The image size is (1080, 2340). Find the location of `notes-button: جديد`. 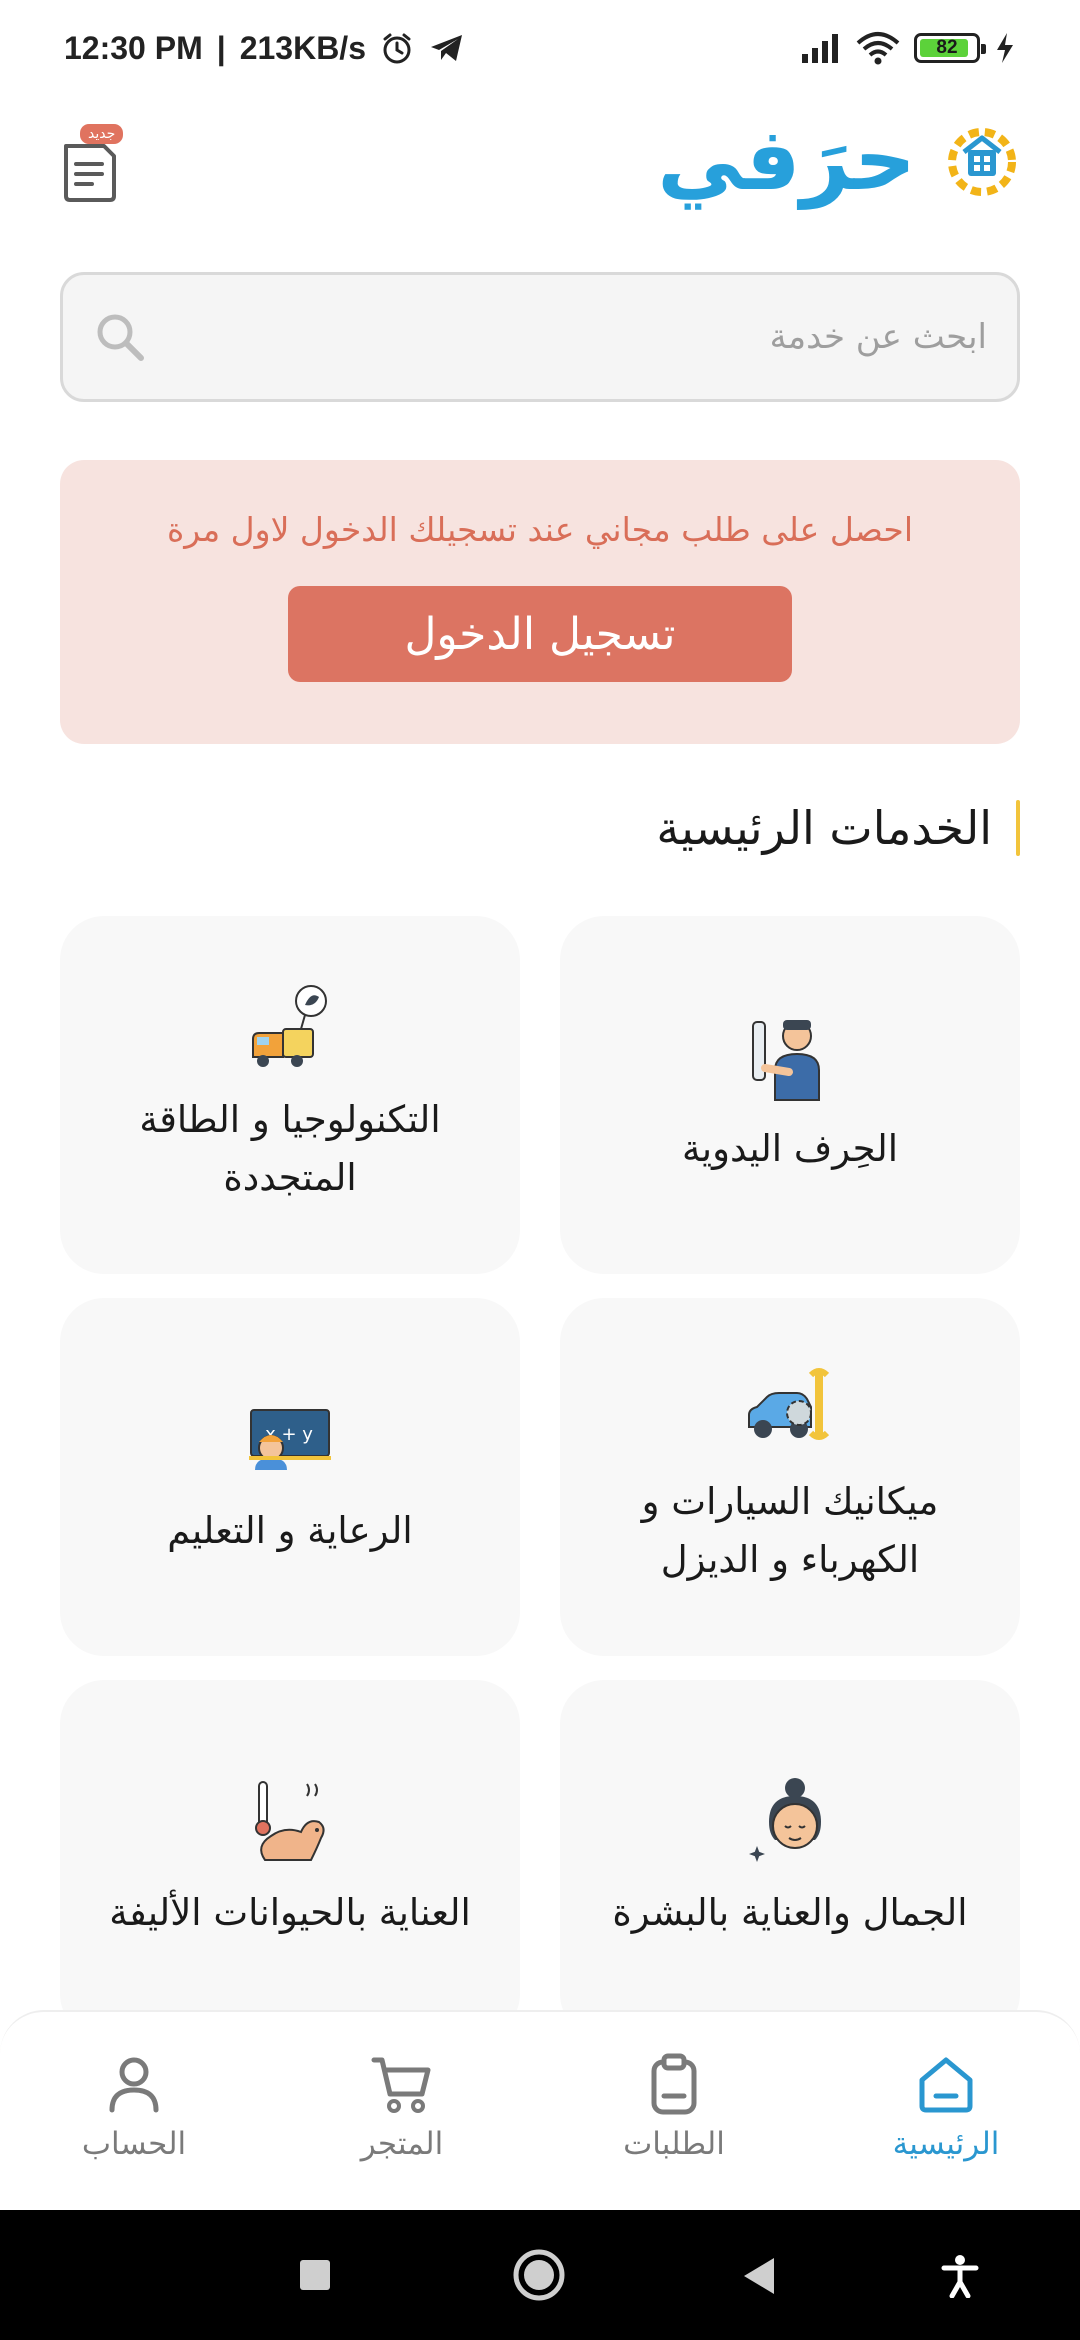

notes-button: جديد is located at coordinates (95, 164).